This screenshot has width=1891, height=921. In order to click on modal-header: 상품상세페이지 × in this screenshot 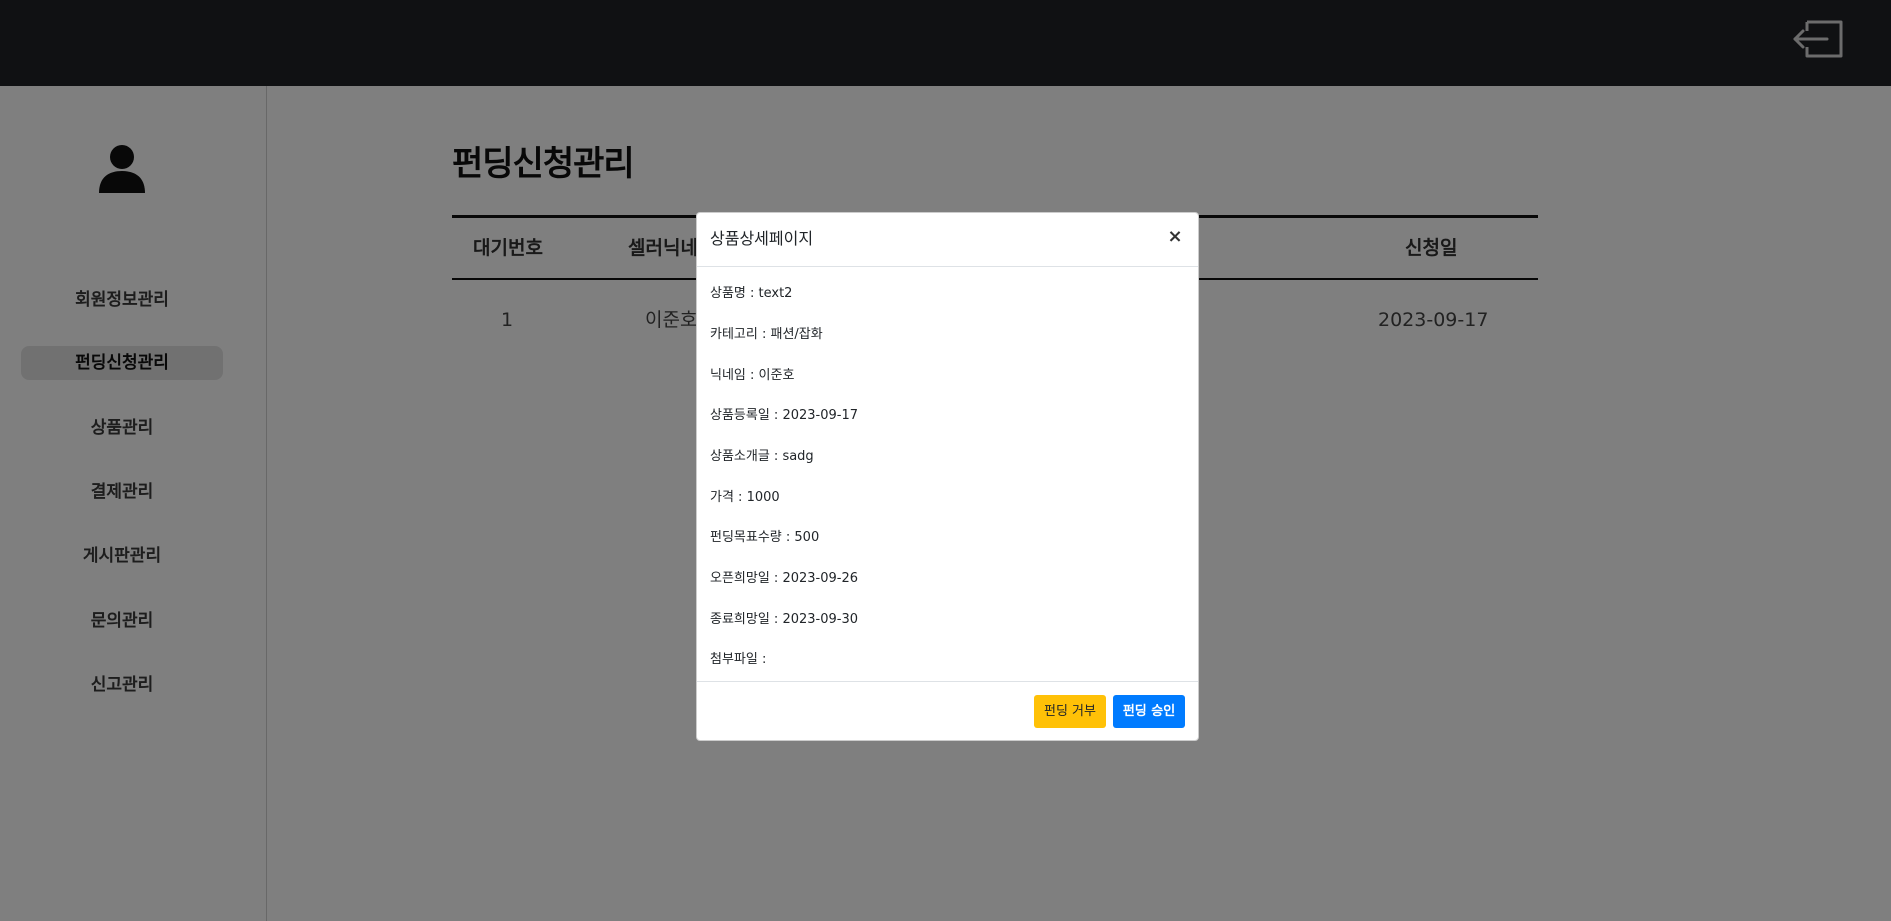, I will do `click(947, 240)`.